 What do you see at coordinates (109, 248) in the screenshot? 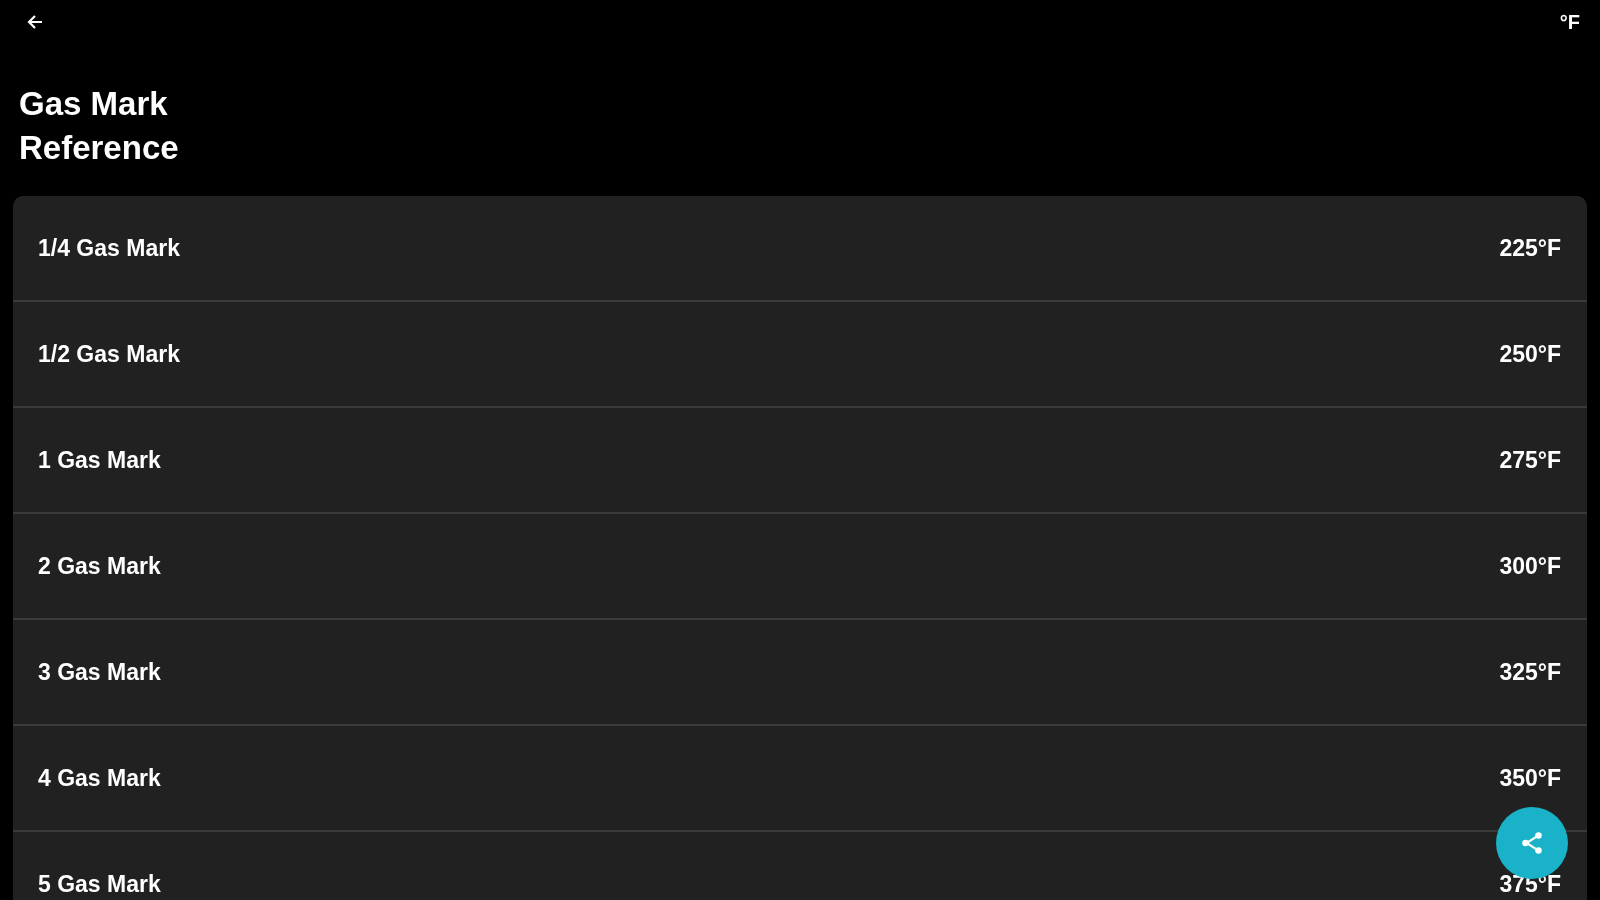
I see `gas-mark-label: 1/4 Gas Mark` at bounding box center [109, 248].